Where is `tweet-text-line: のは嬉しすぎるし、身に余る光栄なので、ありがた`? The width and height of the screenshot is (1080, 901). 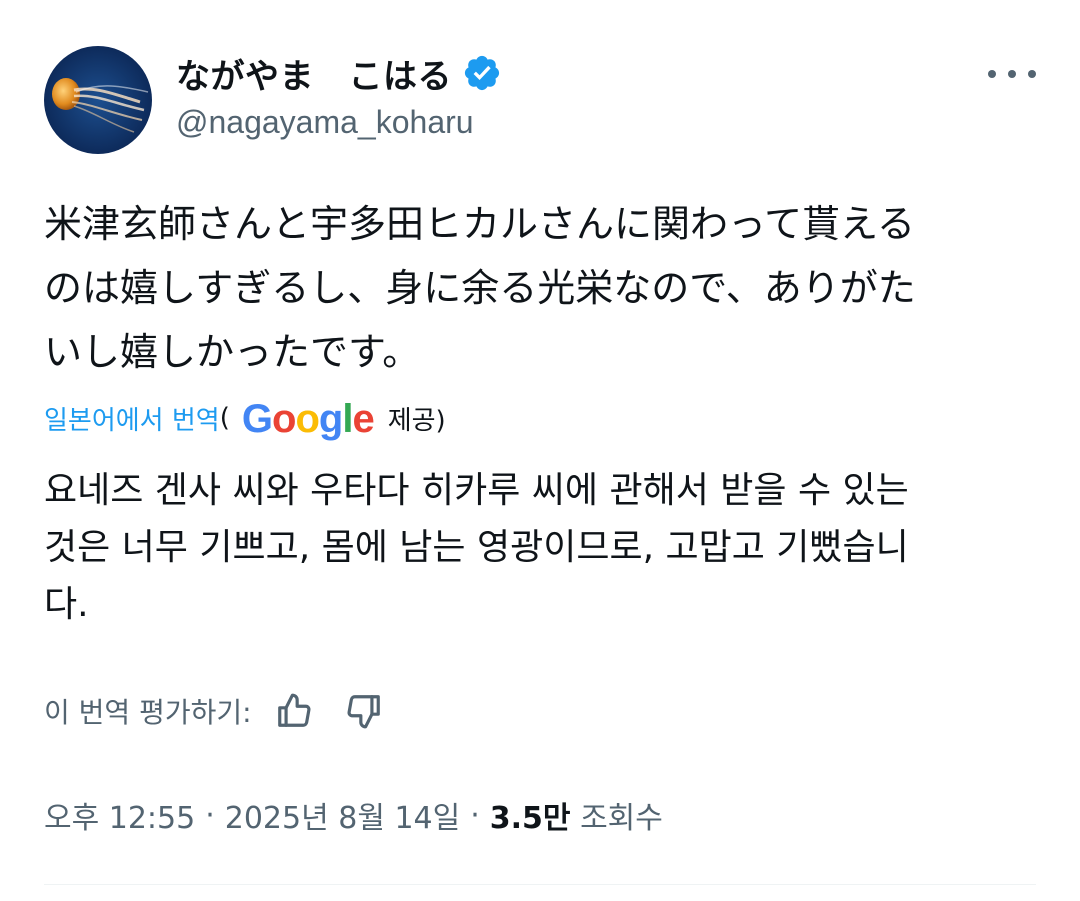
tweet-text-line: のは嬉しすぎるし、身に余る光栄なので、ありがた is located at coordinates (480, 288).